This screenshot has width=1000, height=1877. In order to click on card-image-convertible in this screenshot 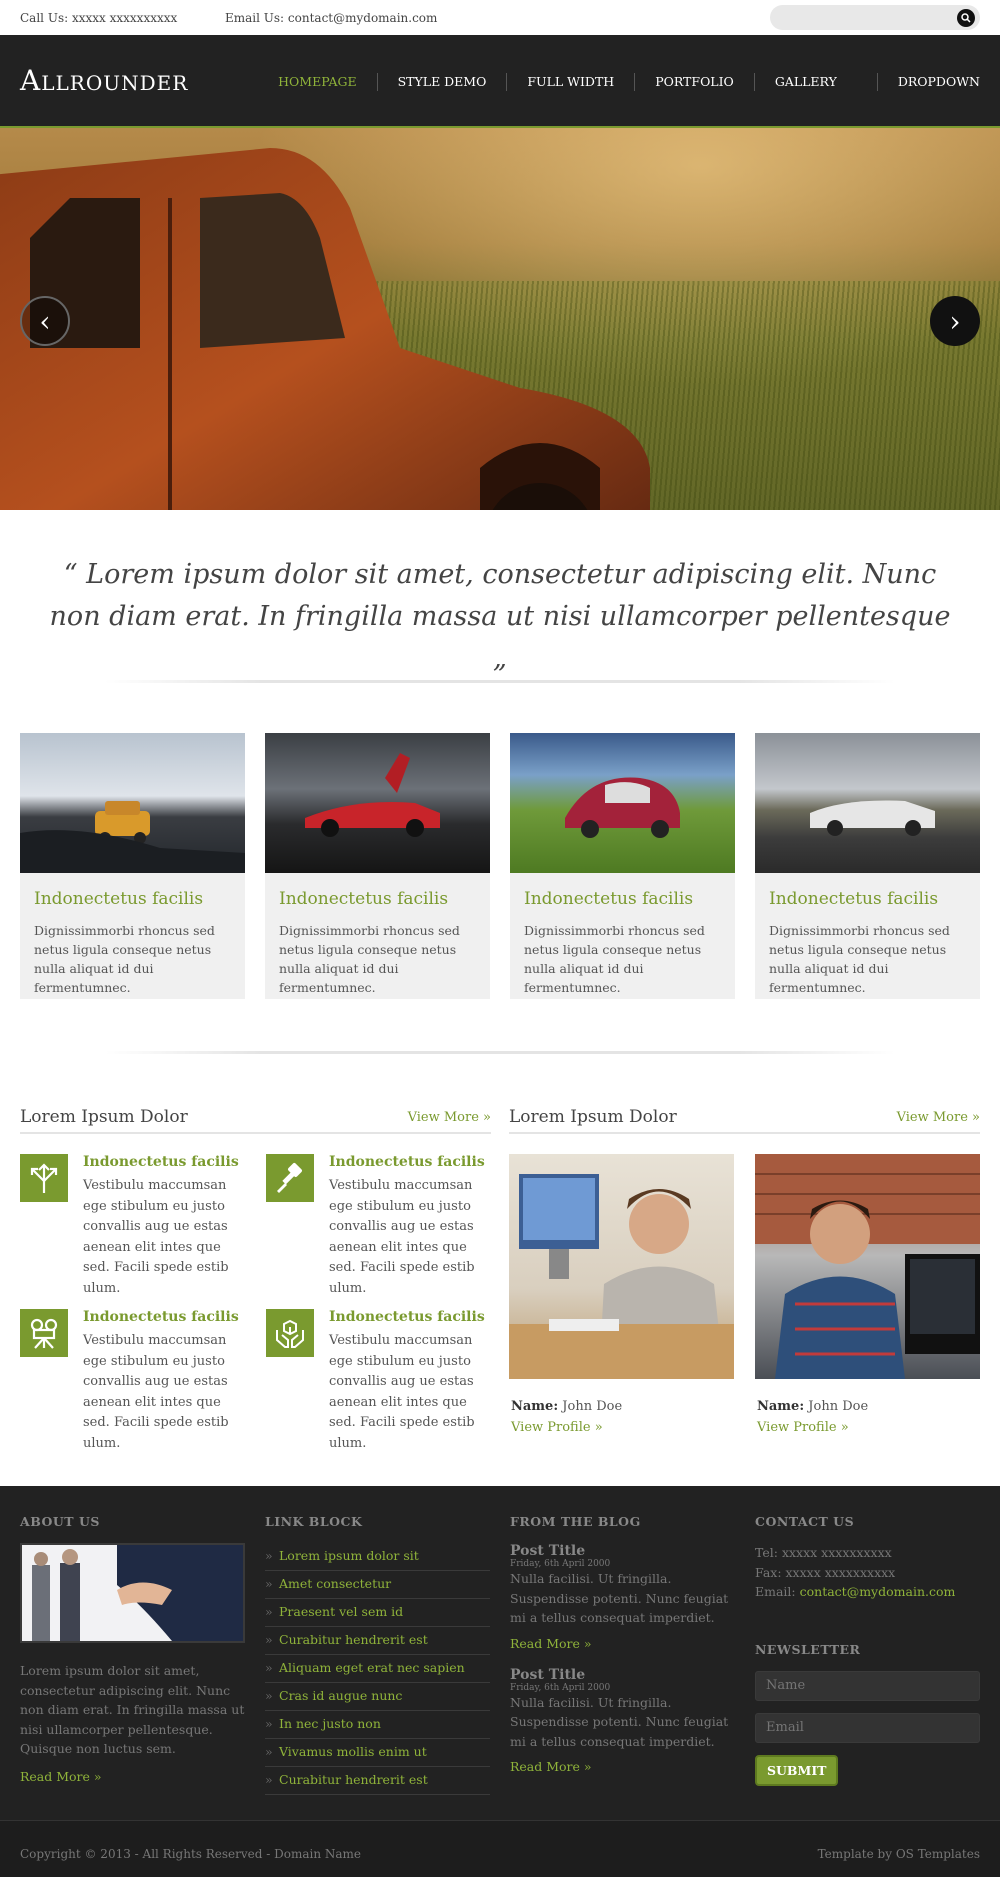, I will do `click(867, 803)`.